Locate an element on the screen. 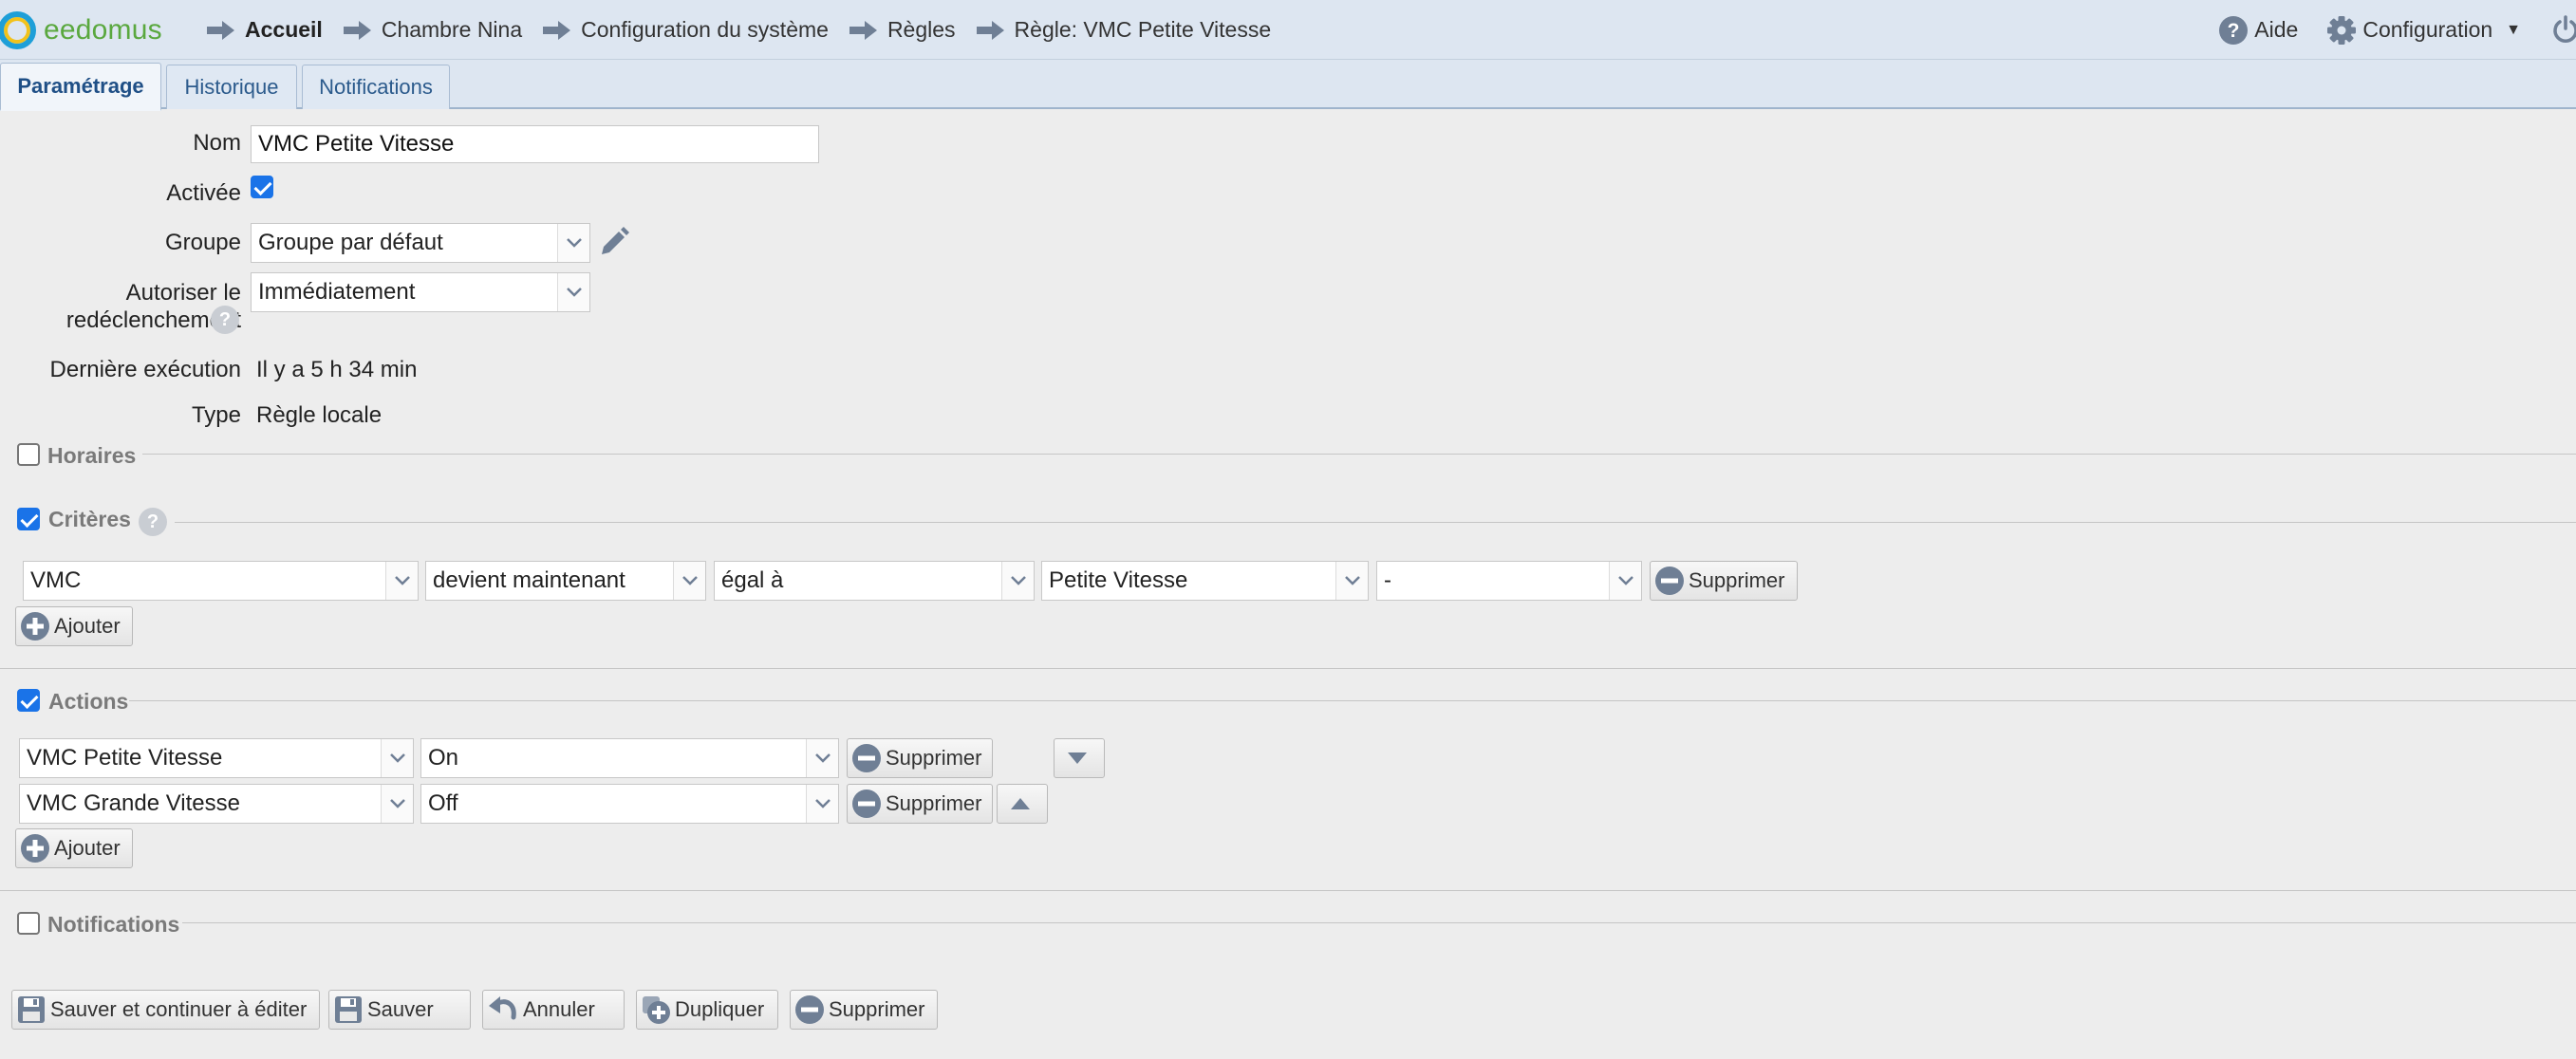  breadcrumb-item-regles: Règles is located at coordinates (903, 30).